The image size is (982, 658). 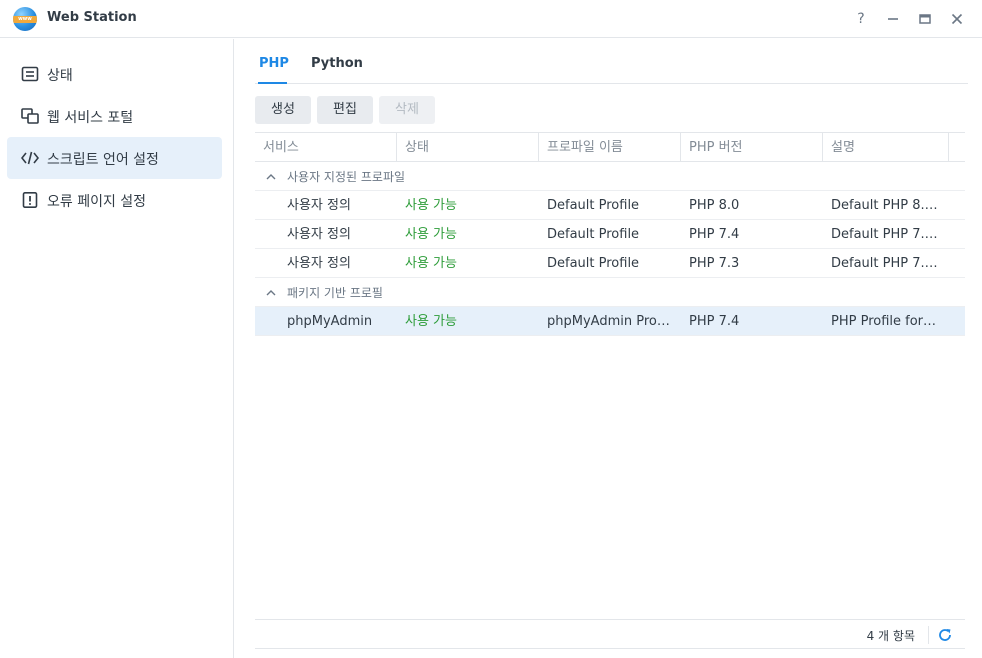 What do you see at coordinates (90, 118) in the screenshot?
I see `sidebar-item-label: 웹 서비스 포털` at bounding box center [90, 118].